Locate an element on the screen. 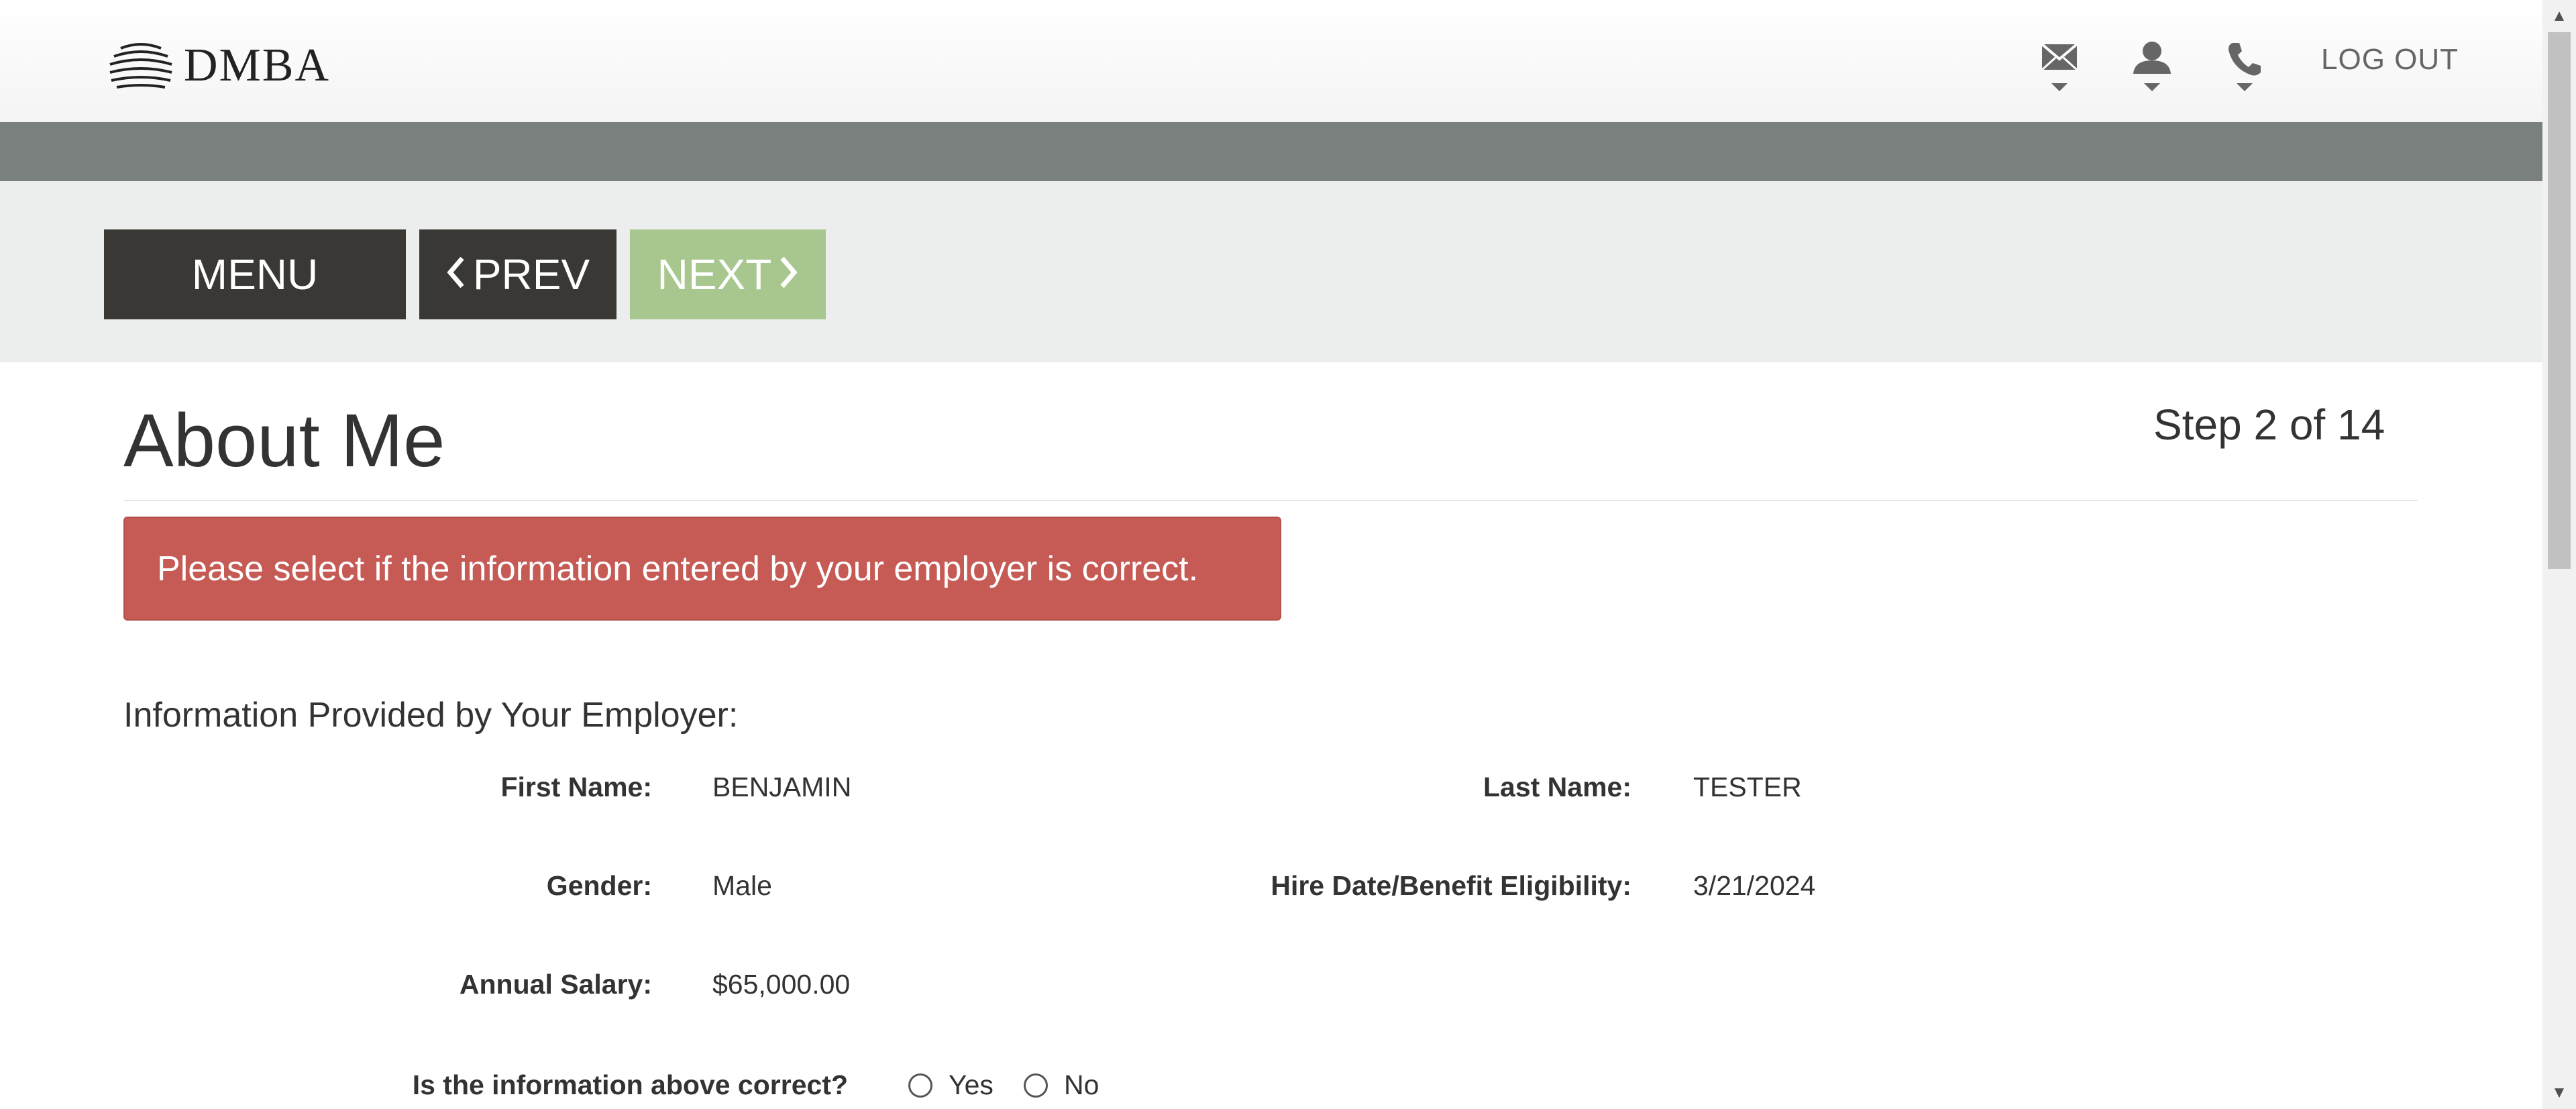  salary-value: $65,000.00 is located at coordinates (781, 985).